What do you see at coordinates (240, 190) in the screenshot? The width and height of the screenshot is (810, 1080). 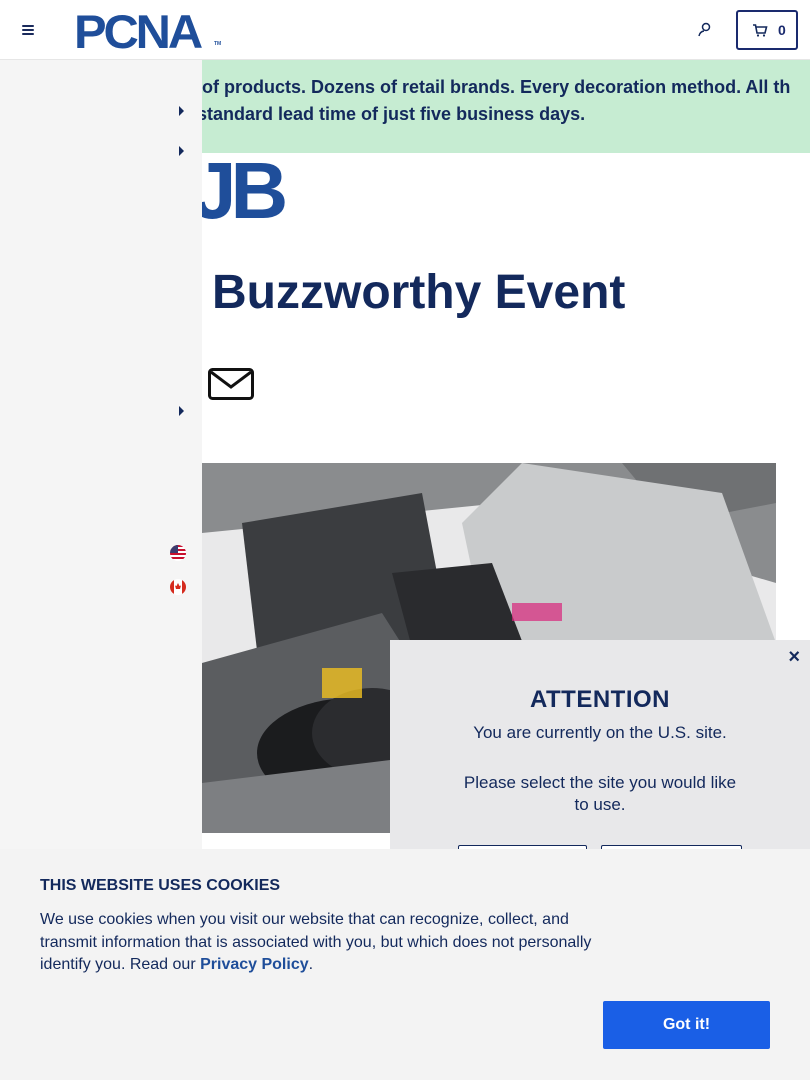 I see `hub-logo-fragment: JB` at bounding box center [240, 190].